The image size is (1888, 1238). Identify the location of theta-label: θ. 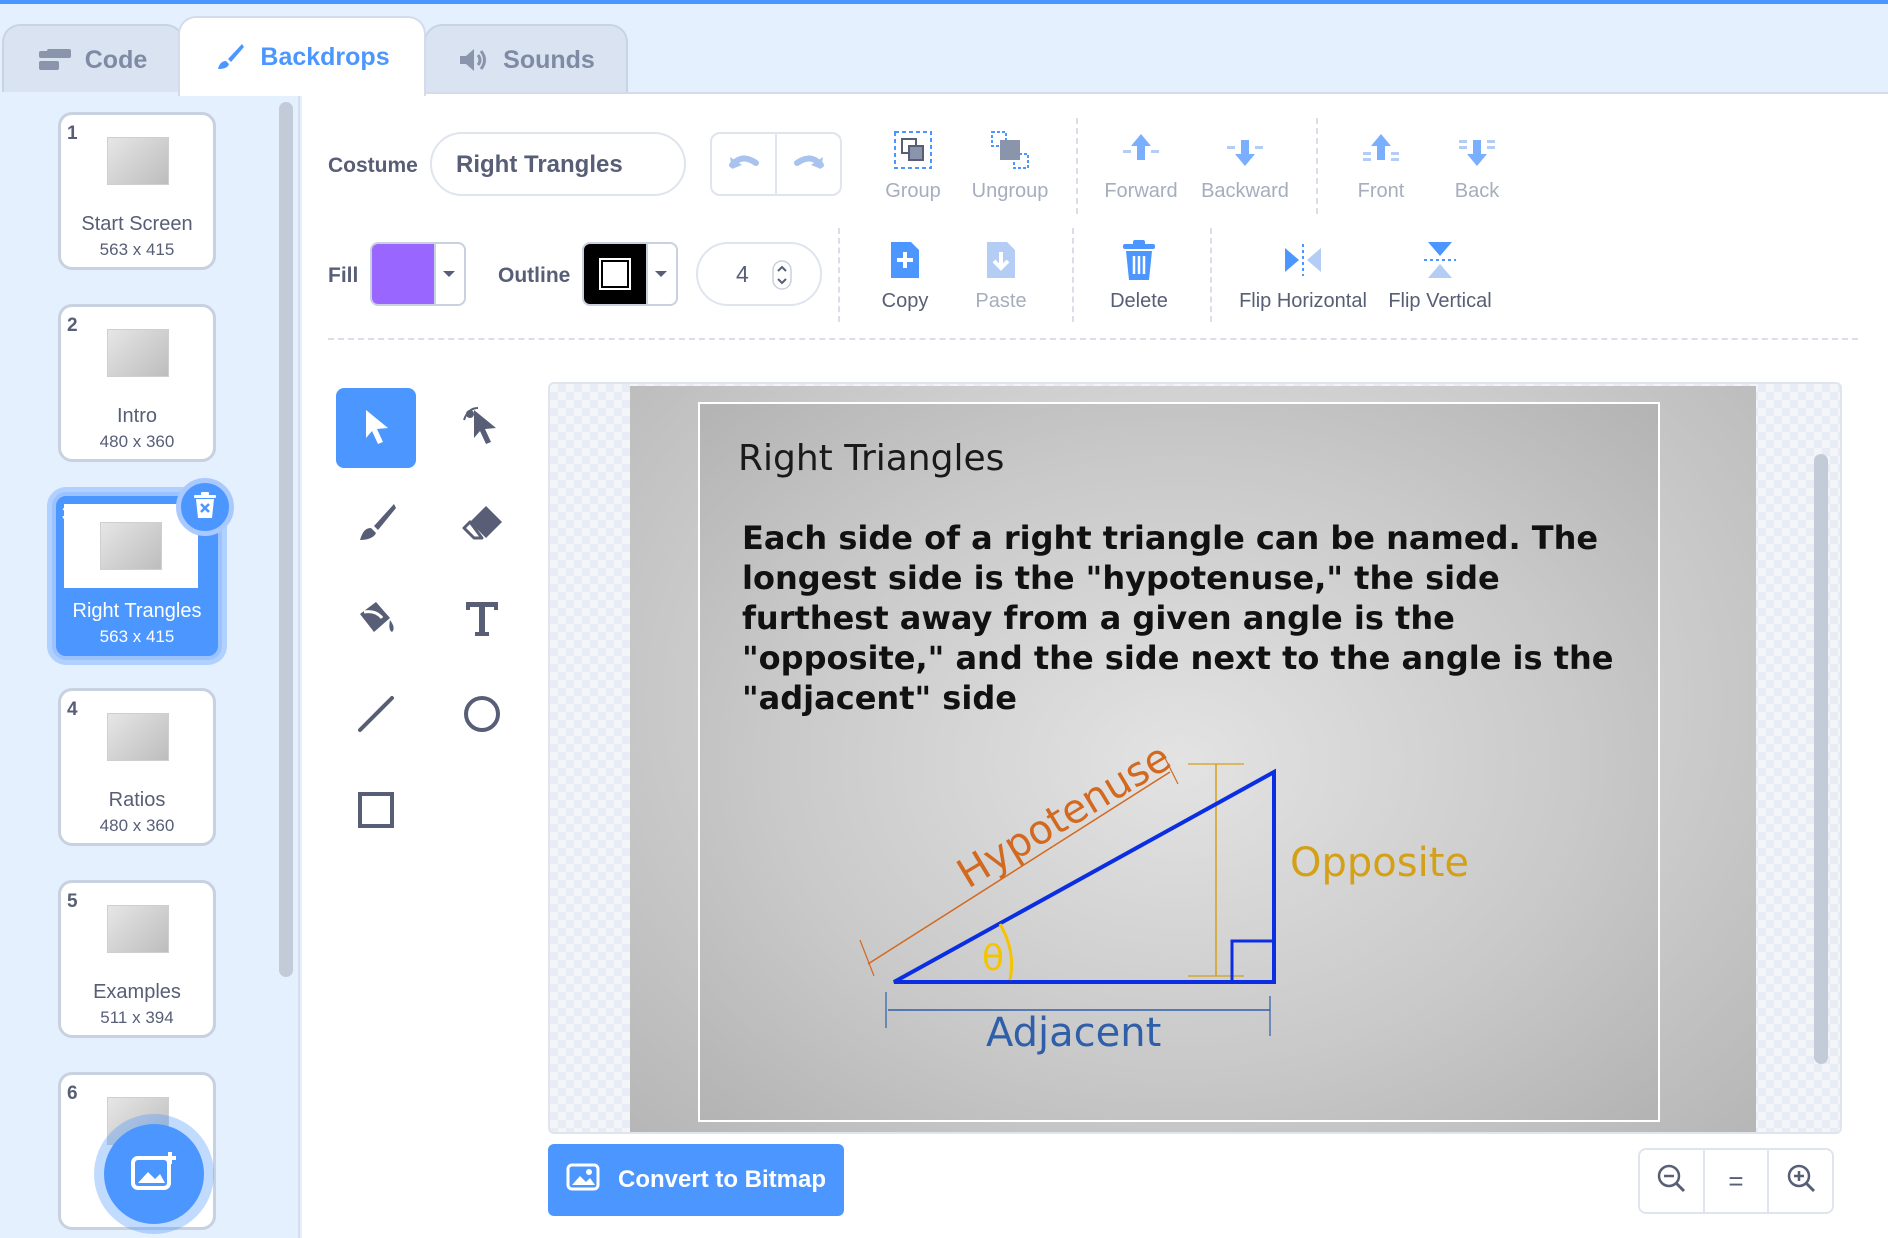
(993, 958).